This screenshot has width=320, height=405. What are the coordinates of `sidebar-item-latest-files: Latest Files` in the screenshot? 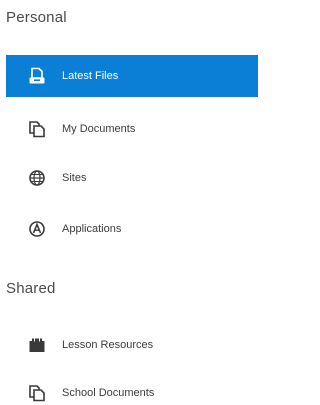 It's located at (132, 76).